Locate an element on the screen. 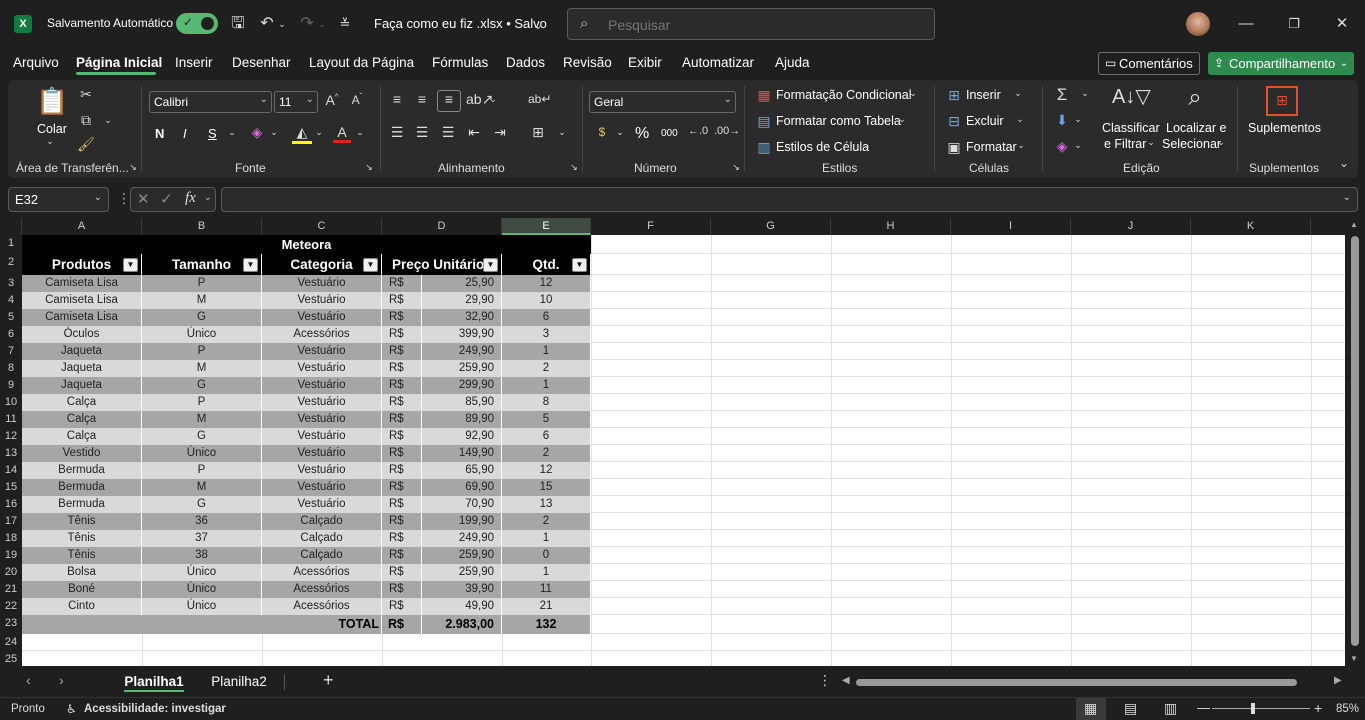  avatar is located at coordinates (1198, 24).